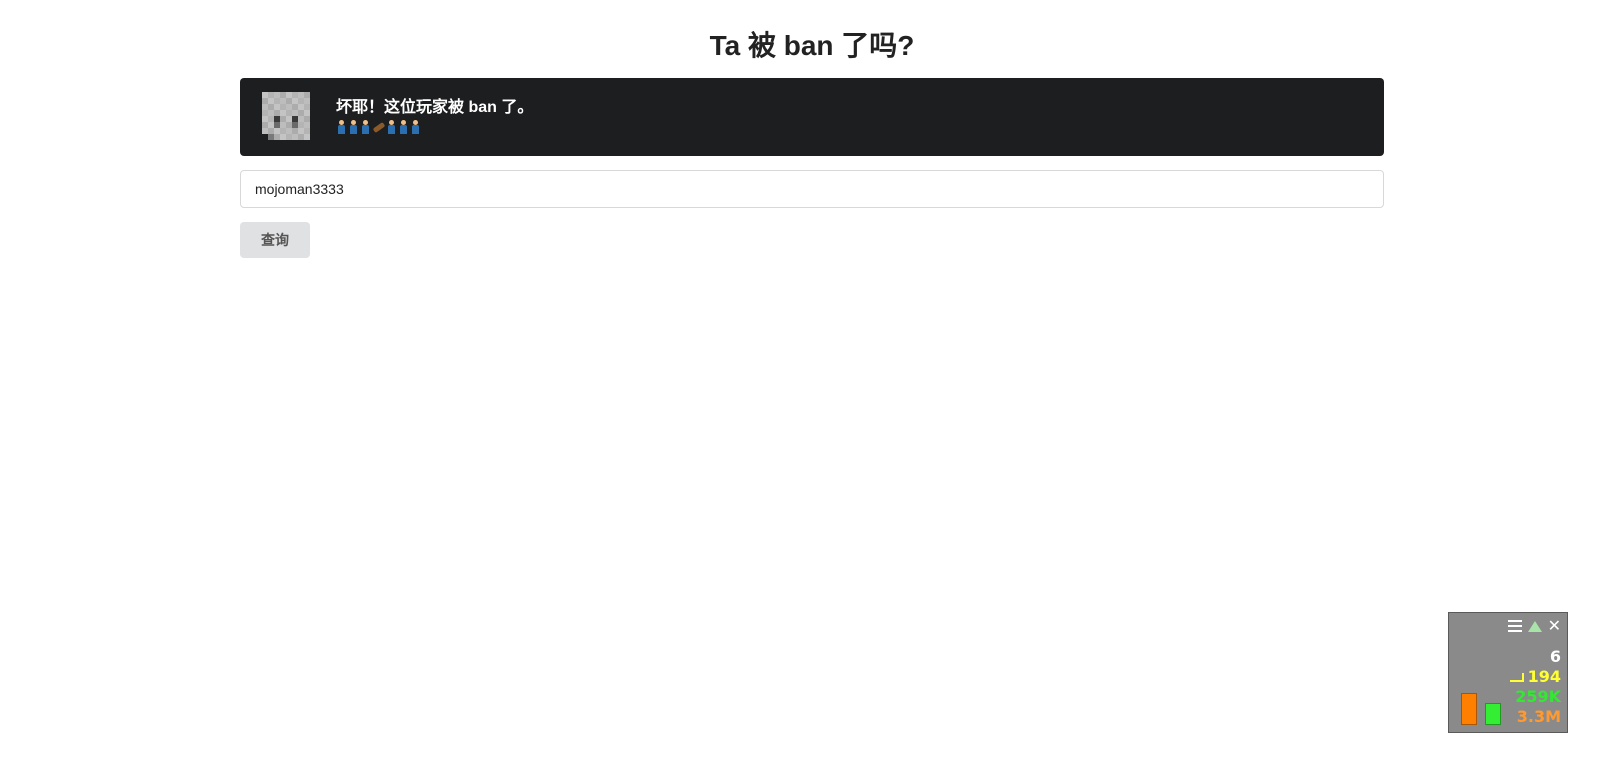  What do you see at coordinates (1554, 626) in the screenshot?
I see `close-icon: ✕` at bounding box center [1554, 626].